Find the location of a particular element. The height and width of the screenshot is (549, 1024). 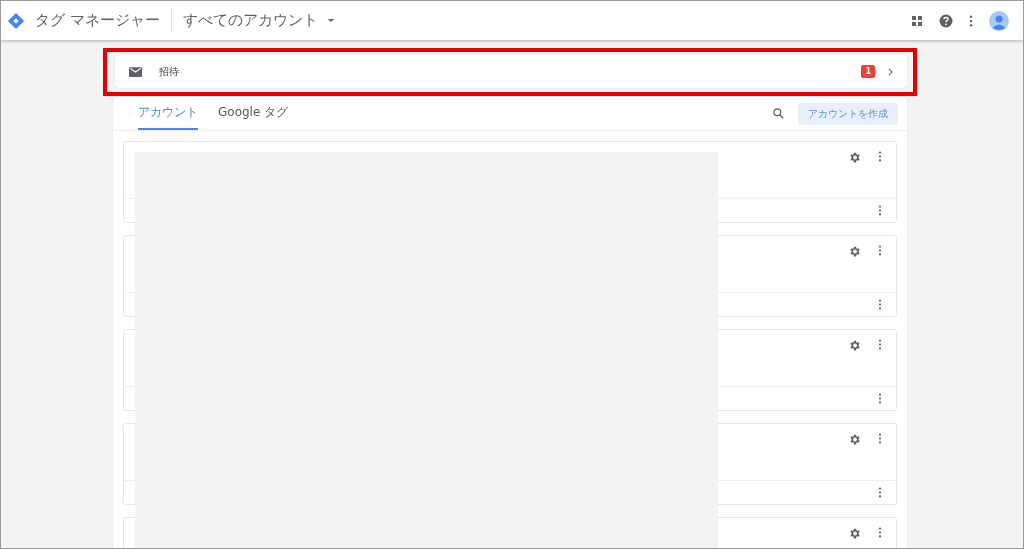

chevron-right-icon is located at coordinates (890, 71).